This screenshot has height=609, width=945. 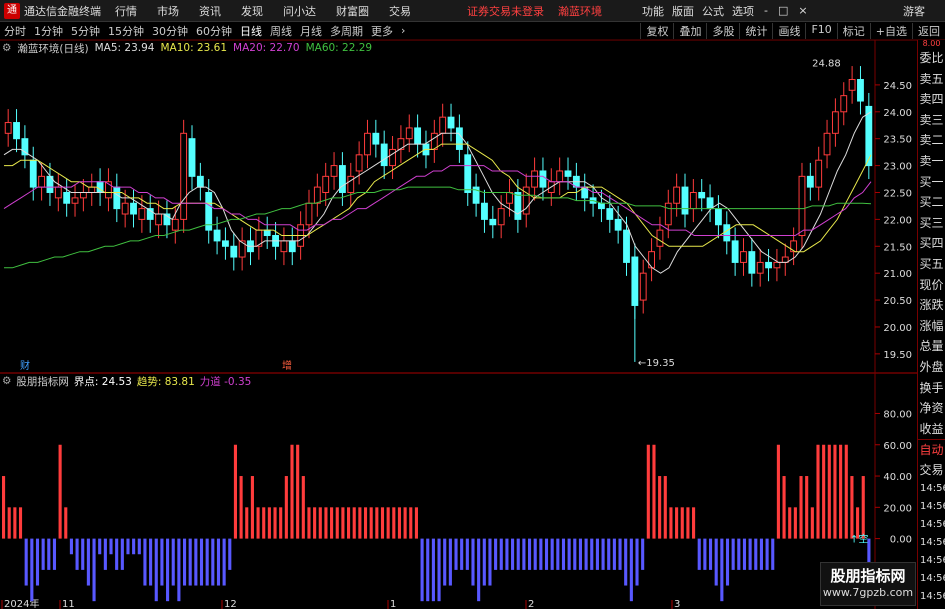 What do you see at coordinates (928, 30) in the screenshot?
I see `back-button: 返回` at bounding box center [928, 30].